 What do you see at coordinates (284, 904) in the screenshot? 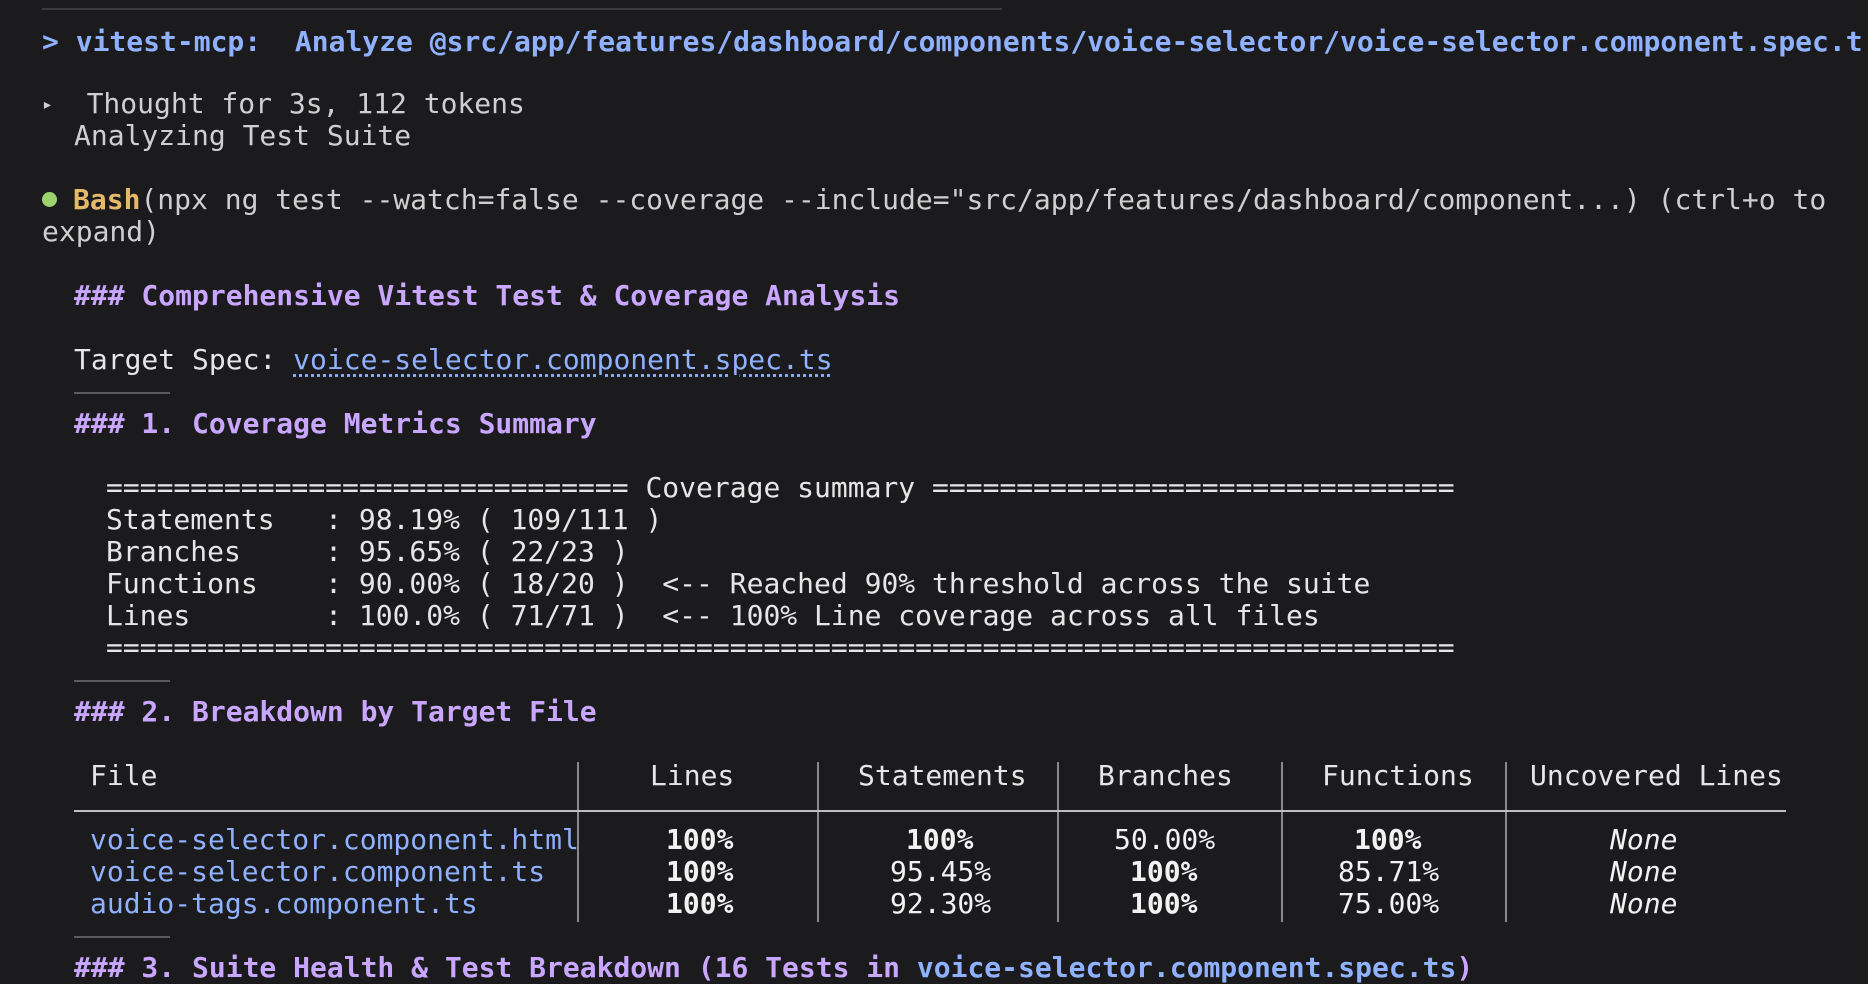
I see `table-cell-file: audio-tags.component.ts` at bounding box center [284, 904].